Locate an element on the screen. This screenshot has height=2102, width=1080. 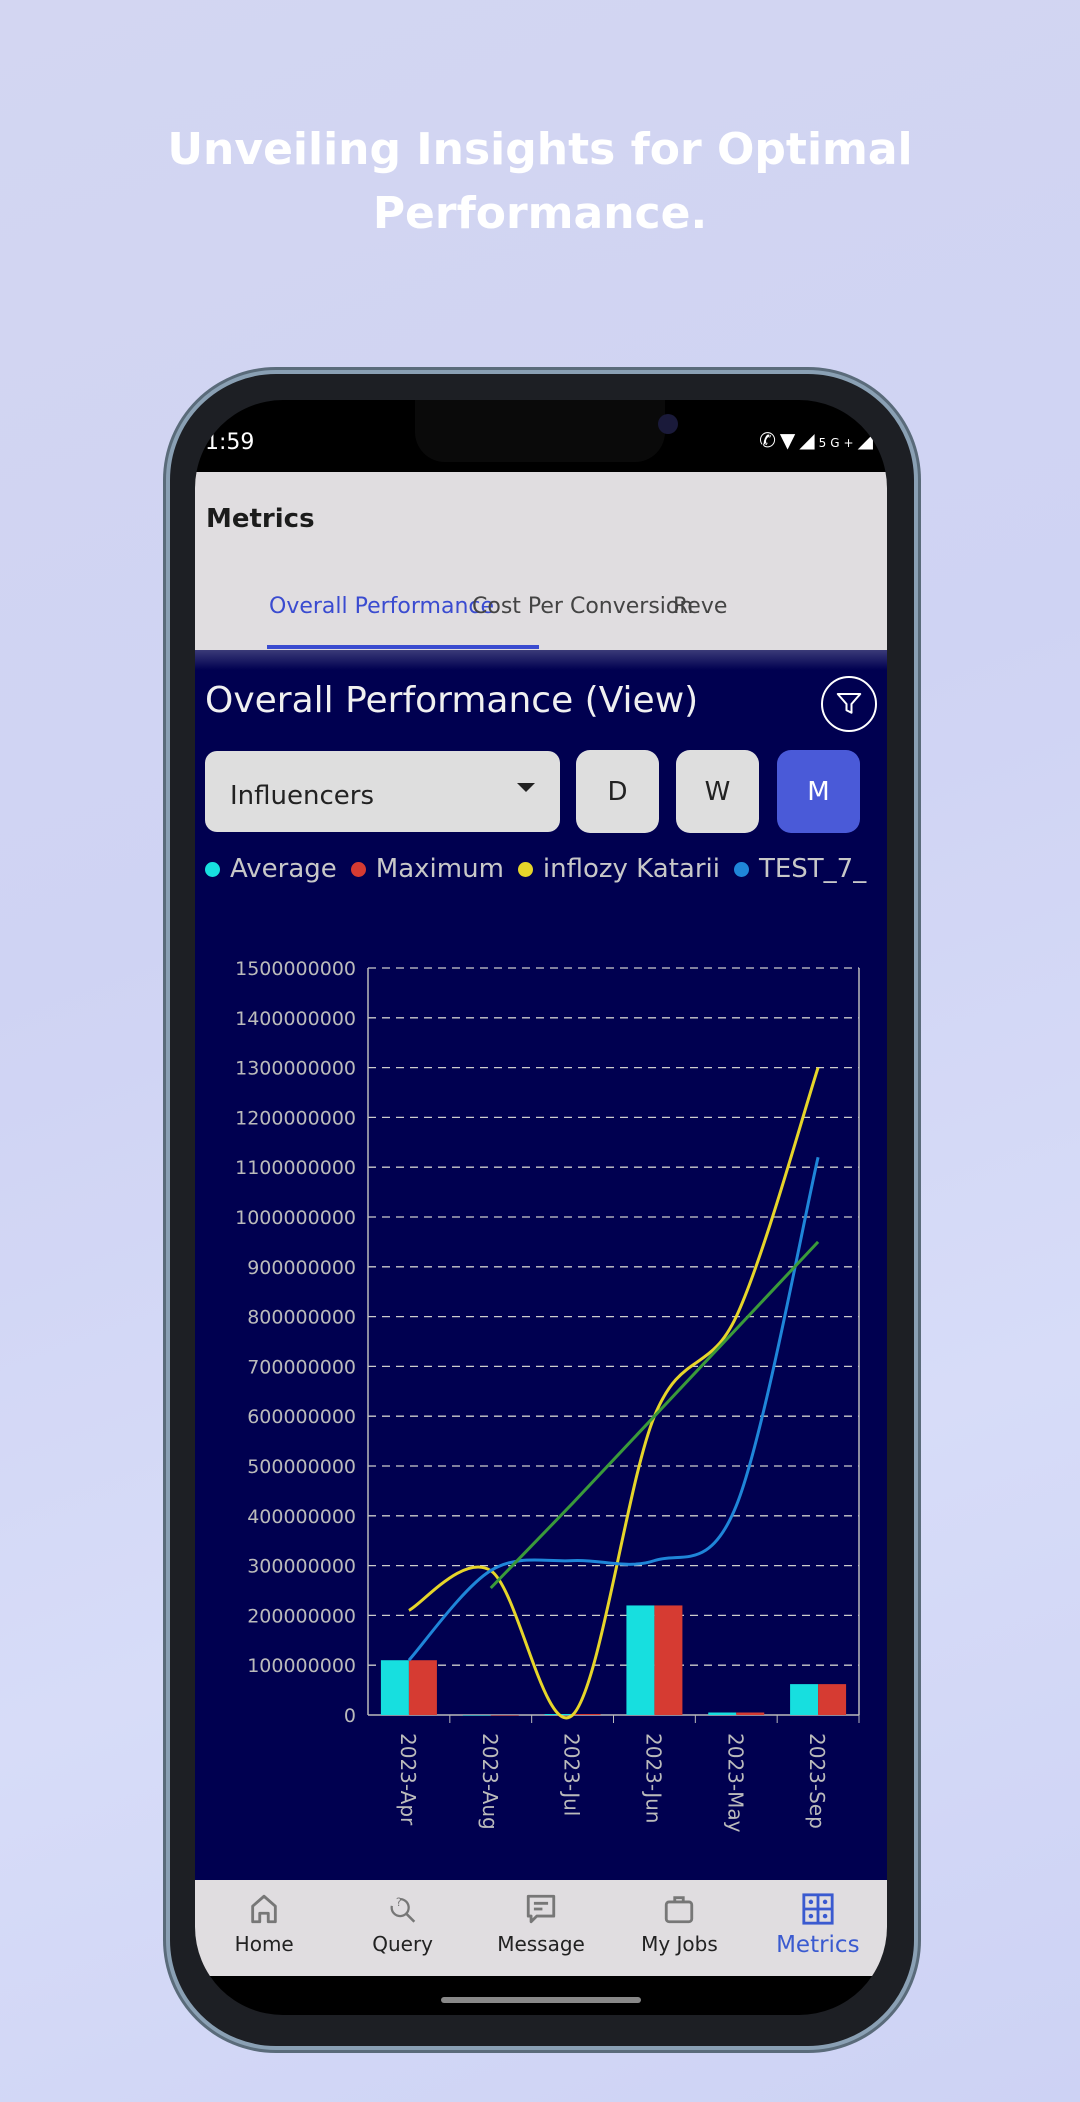
y-tick-label: 200000000 is located at coordinates (301, 1616).